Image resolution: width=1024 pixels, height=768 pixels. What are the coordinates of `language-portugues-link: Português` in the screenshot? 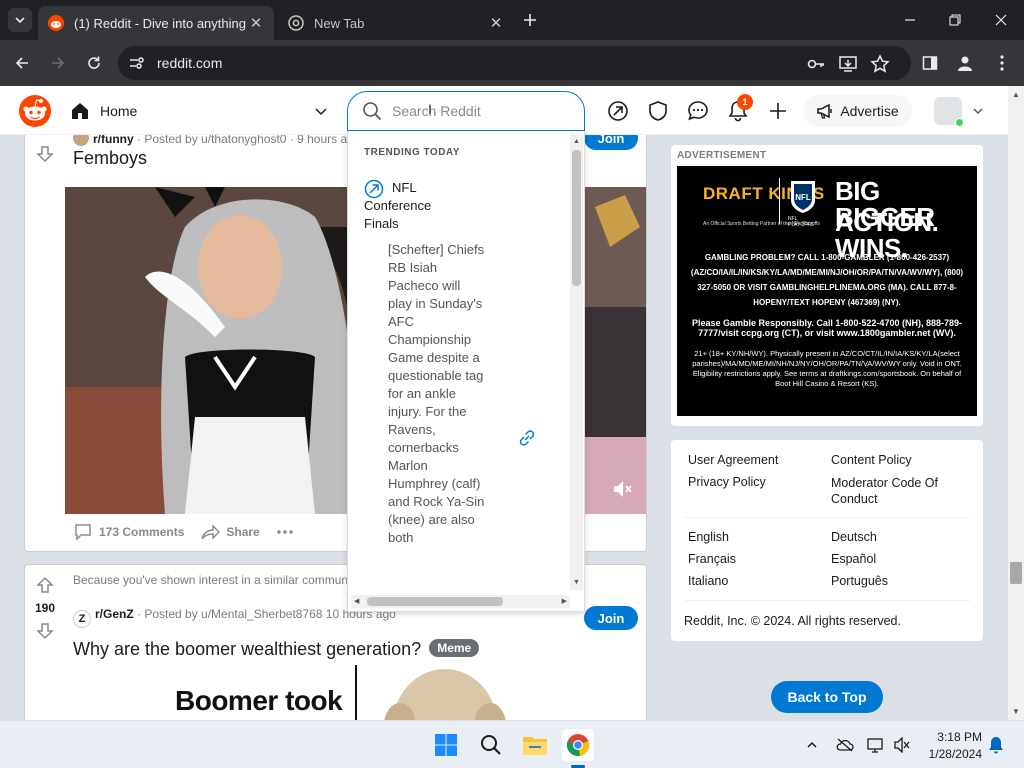 It's located at (859, 581).